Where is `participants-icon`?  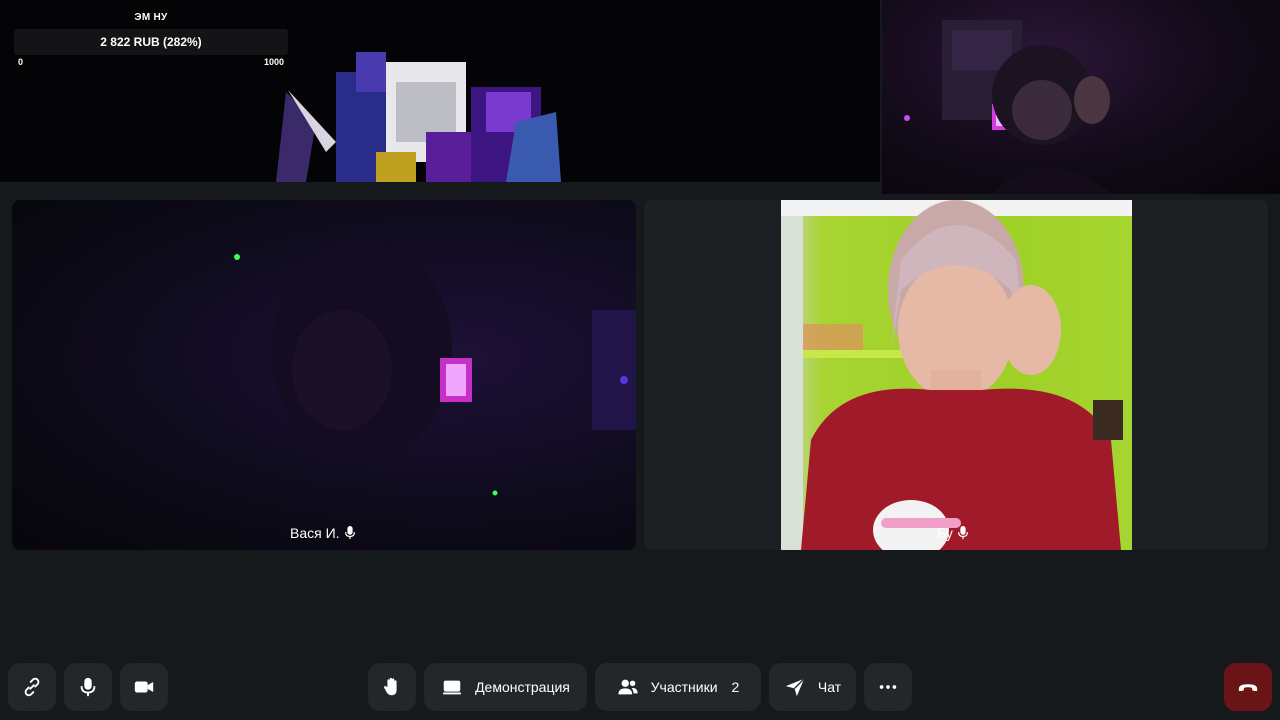
participants-icon is located at coordinates (628, 687).